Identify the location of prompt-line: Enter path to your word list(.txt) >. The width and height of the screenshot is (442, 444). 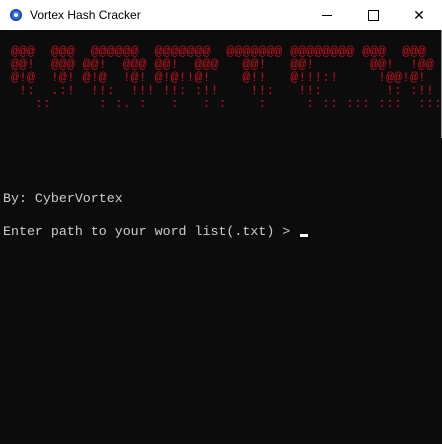
(156, 231).